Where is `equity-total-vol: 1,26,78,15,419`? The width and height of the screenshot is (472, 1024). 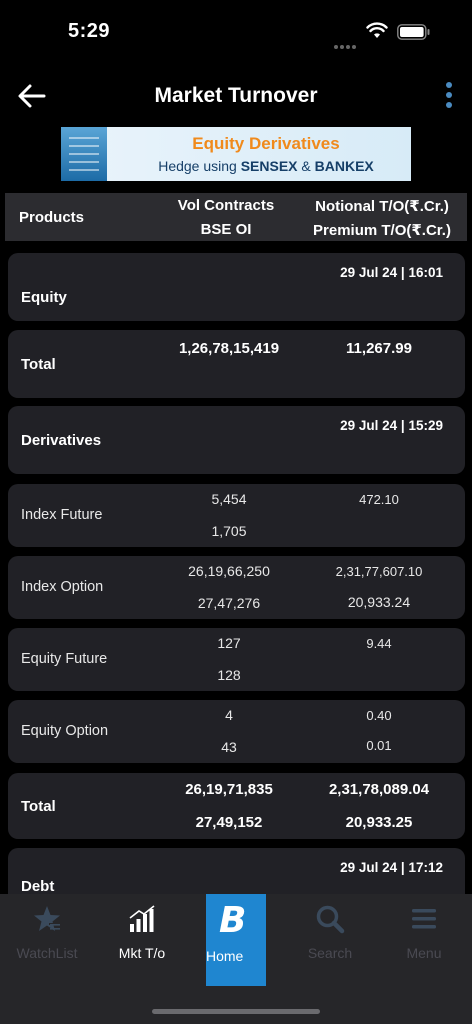
equity-total-vol: 1,26,78,15,419 is located at coordinates (229, 348).